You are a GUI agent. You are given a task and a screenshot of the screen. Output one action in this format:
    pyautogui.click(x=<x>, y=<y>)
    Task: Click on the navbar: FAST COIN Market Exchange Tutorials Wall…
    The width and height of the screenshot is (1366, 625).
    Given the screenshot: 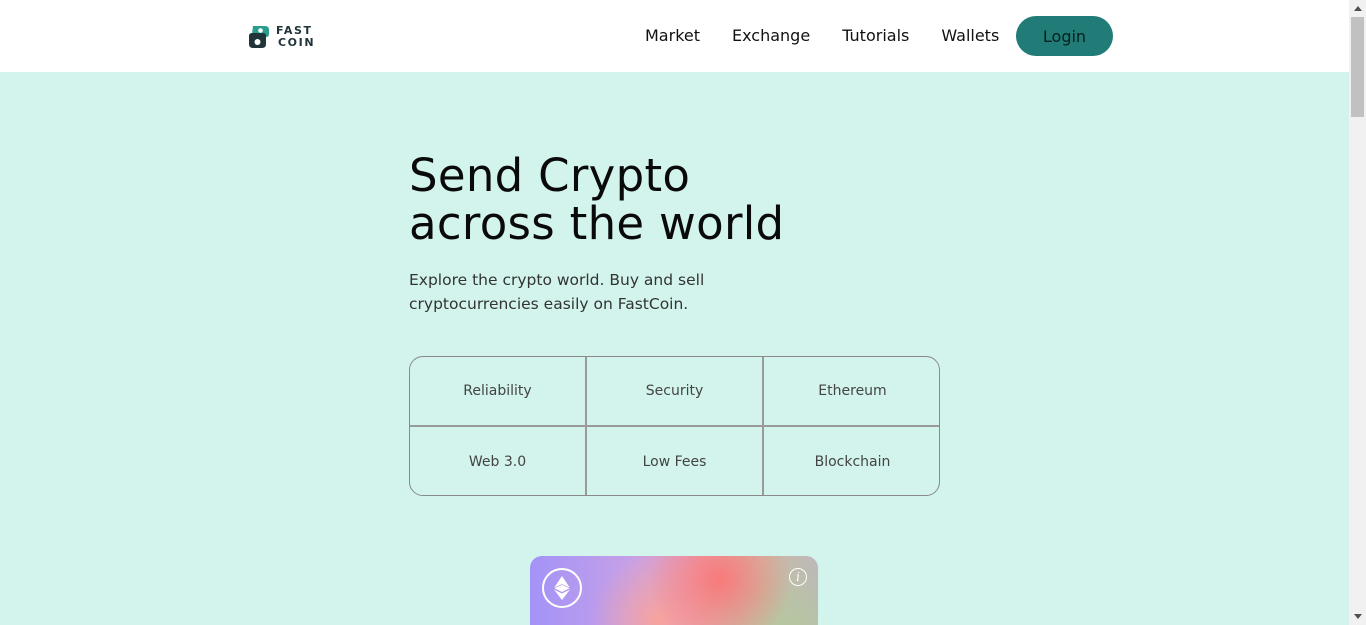 What is the action you would take?
    pyautogui.click(x=674, y=36)
    